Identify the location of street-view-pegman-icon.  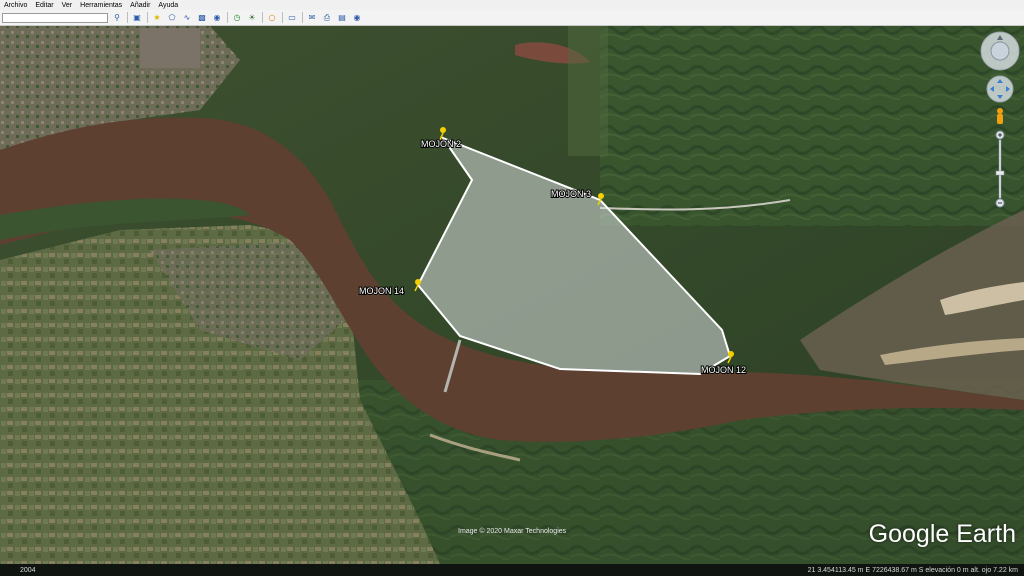
(1000, 116).